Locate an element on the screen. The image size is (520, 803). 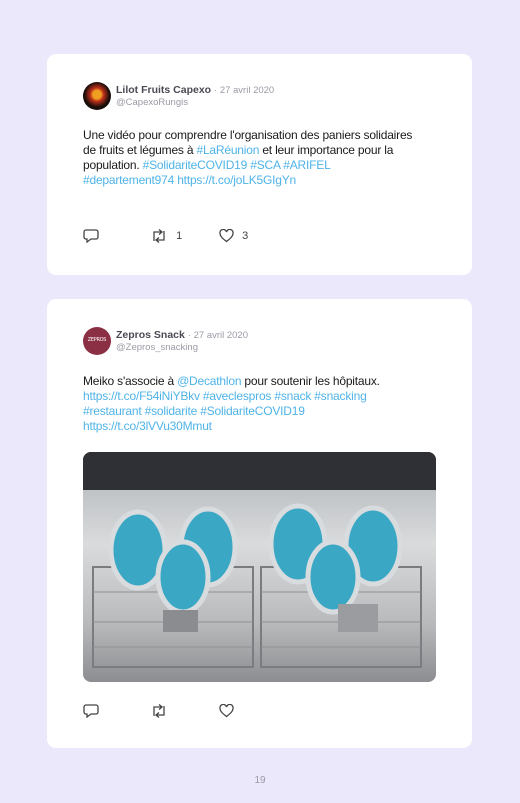
author-handle: @CapexoRungis is located at coordinates (152, 102).